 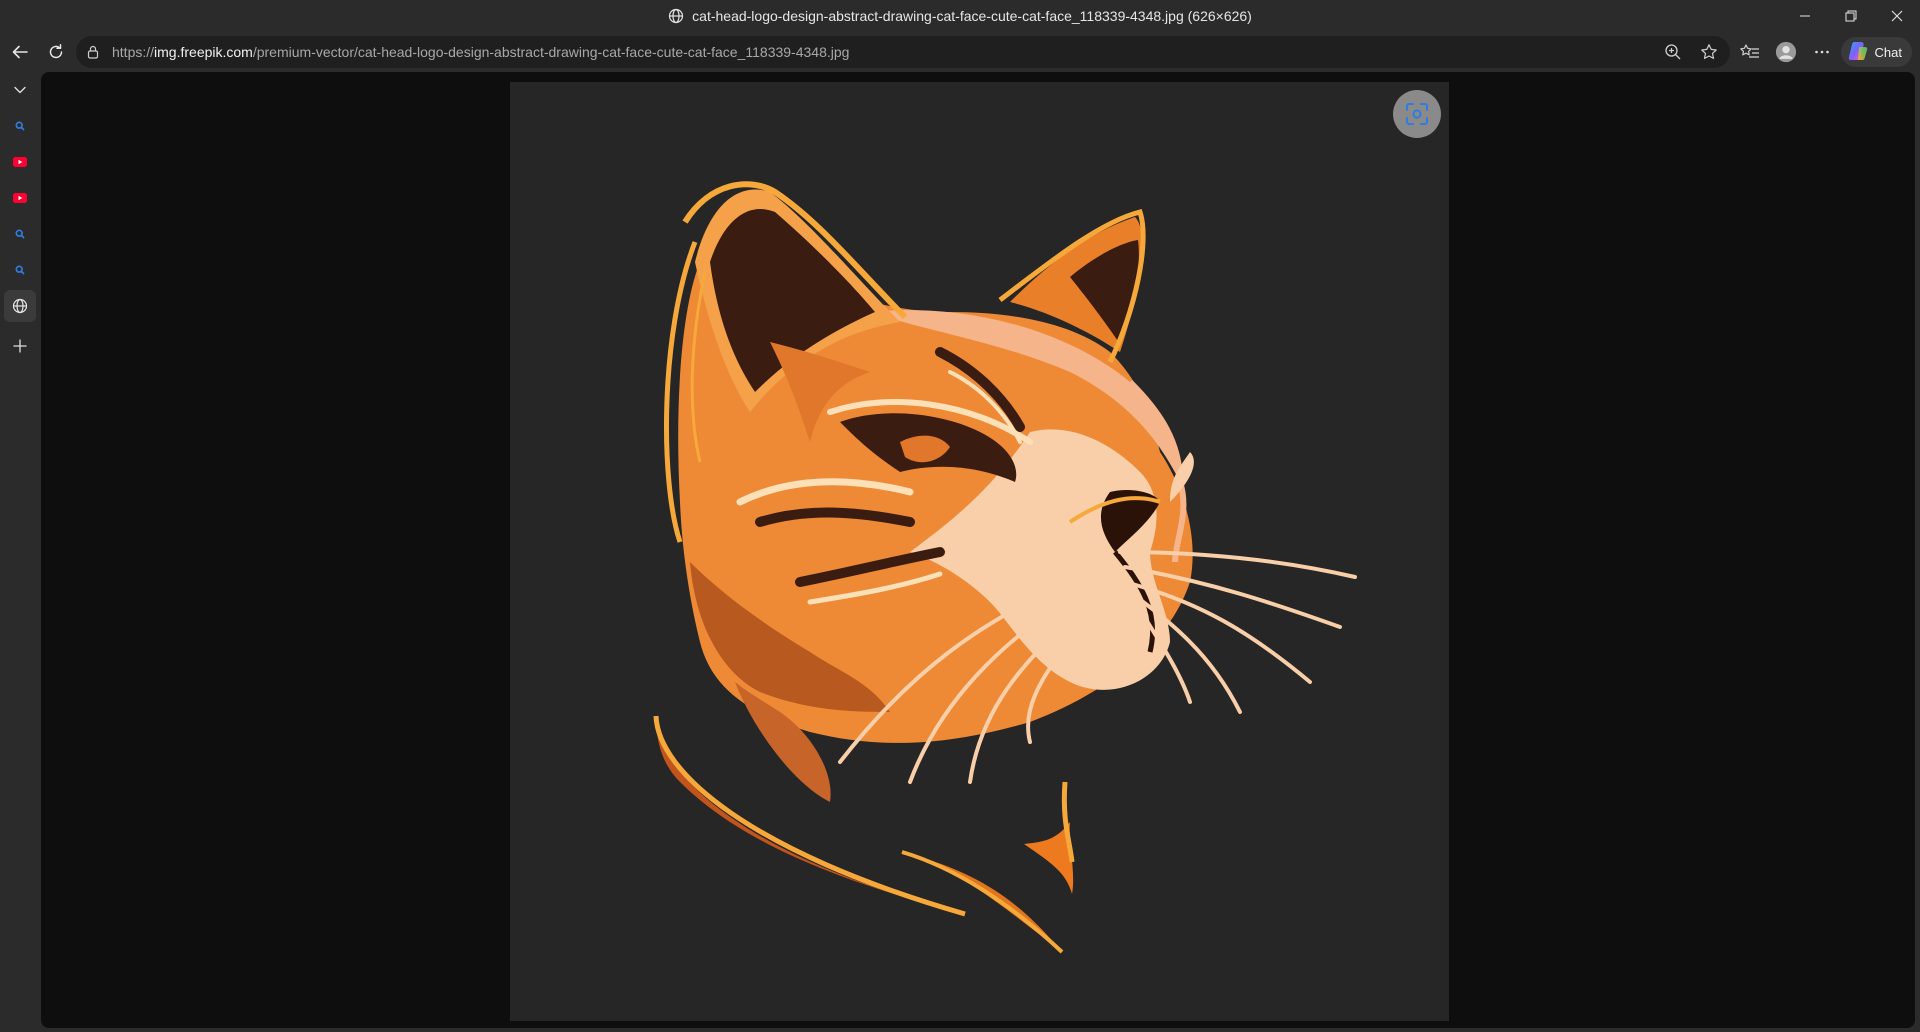 I want to click on add-icon, so click(x=20, y=346).